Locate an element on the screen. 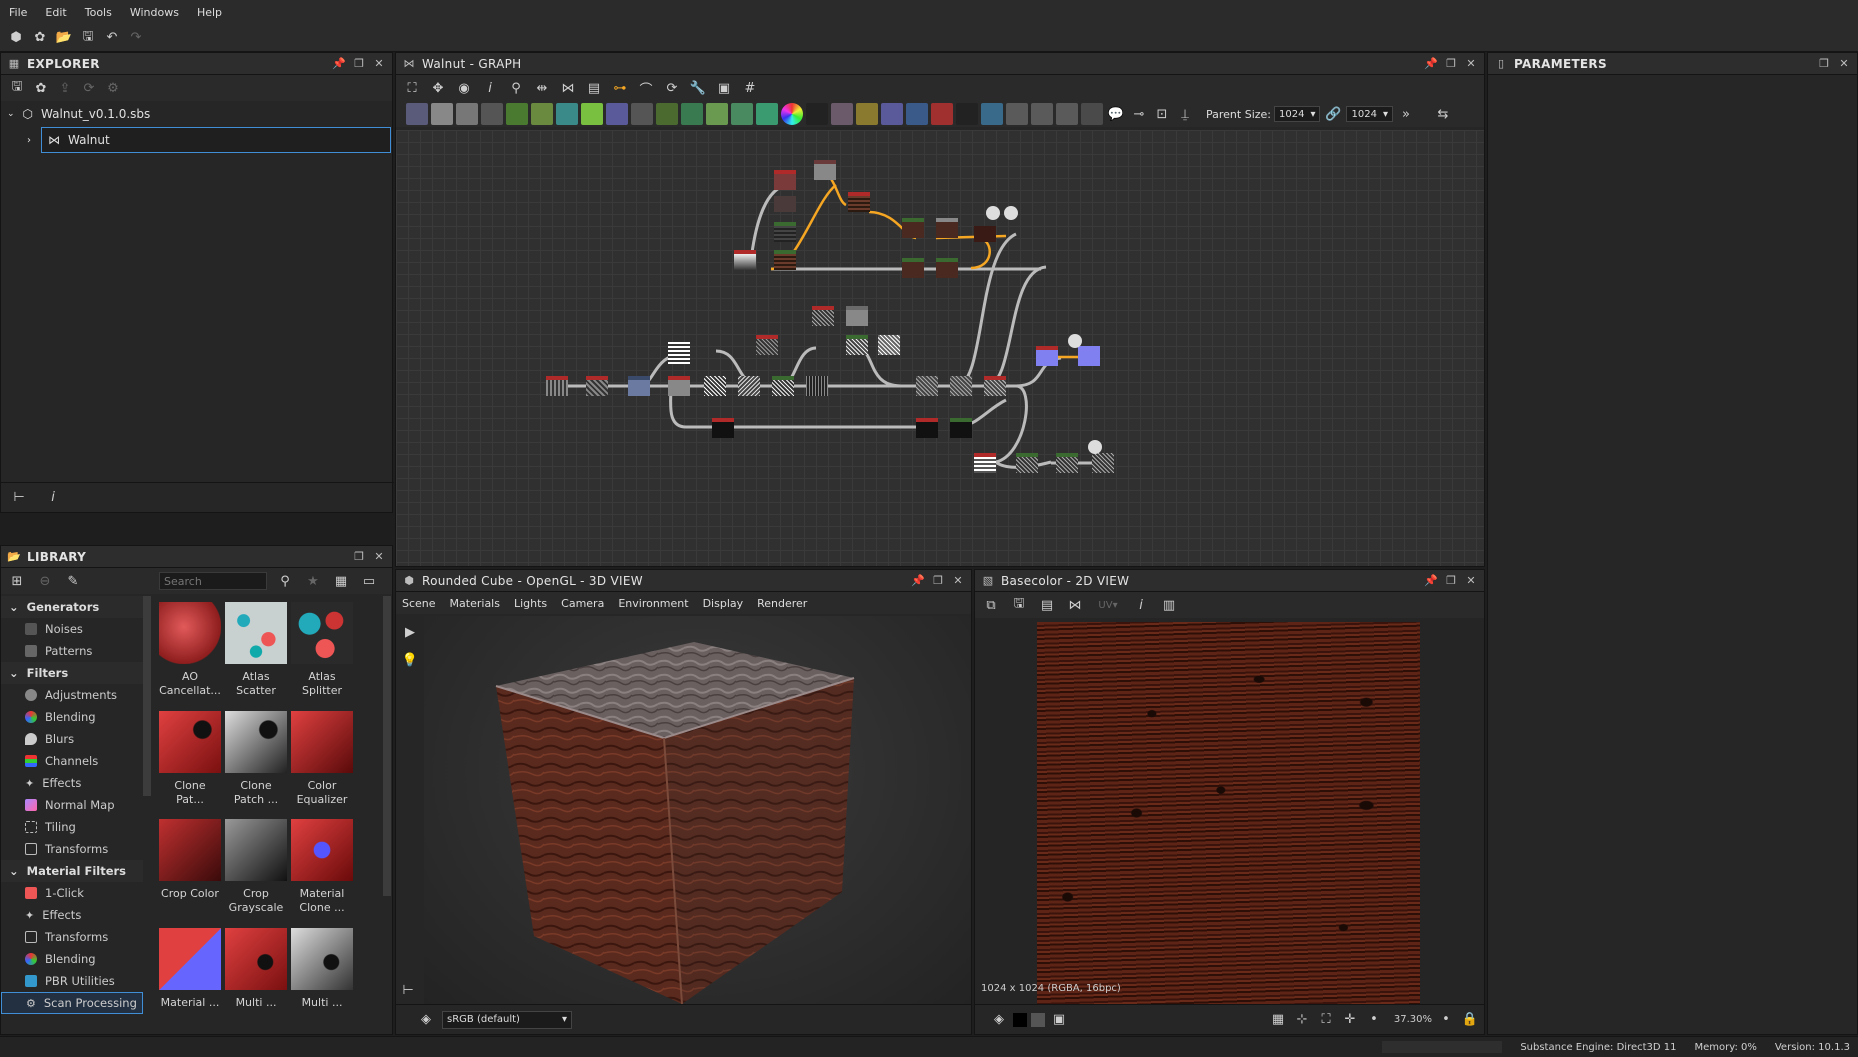 The width and height of the screenshot is (1858, 1057). window-icon: ▭ is located at coordinates (369, 581).